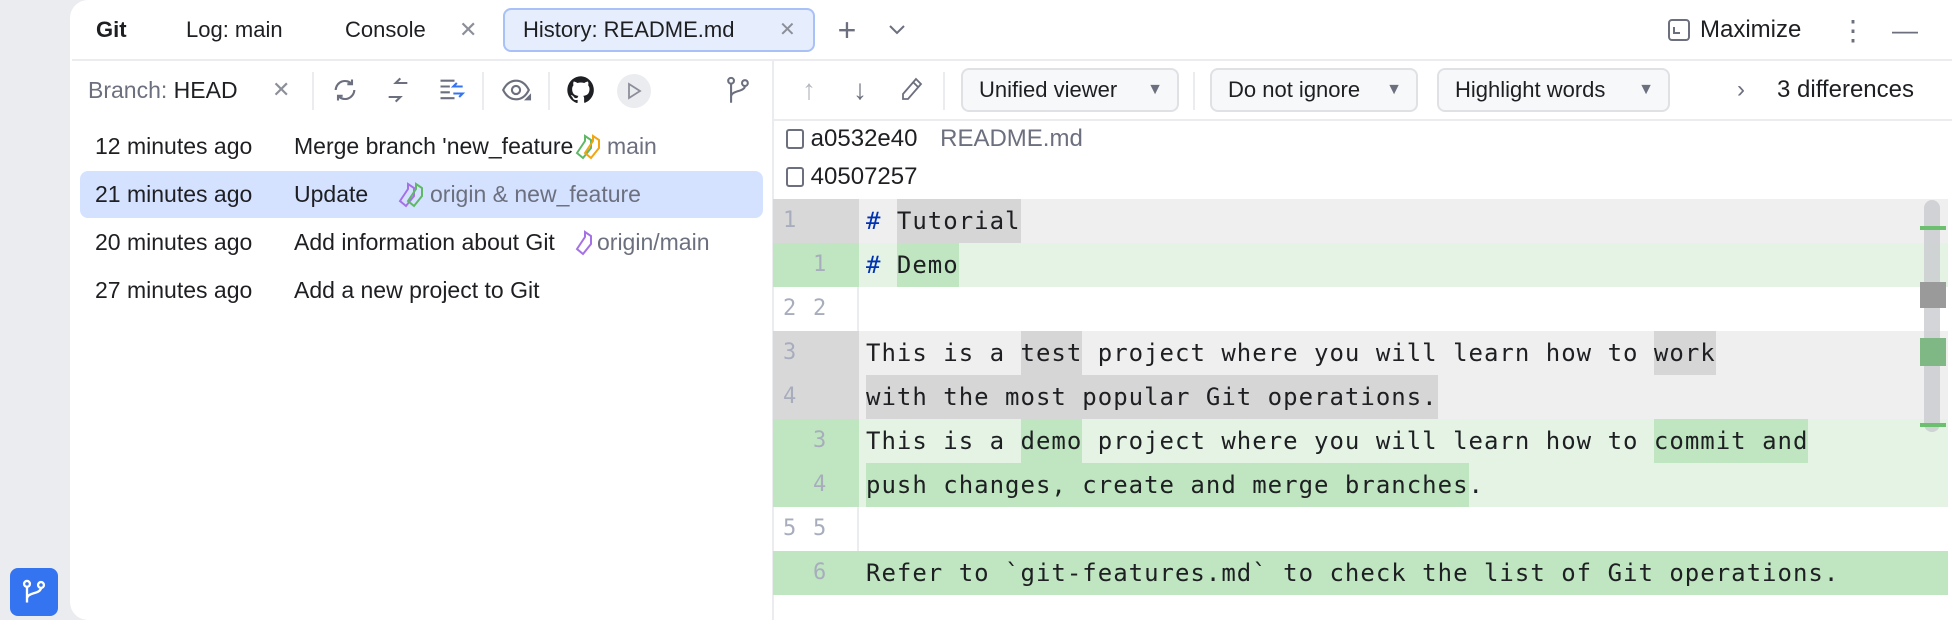 The image size is (1952, 620). I want to click on close-history-tab-icon: ✕, so click(787, 30).